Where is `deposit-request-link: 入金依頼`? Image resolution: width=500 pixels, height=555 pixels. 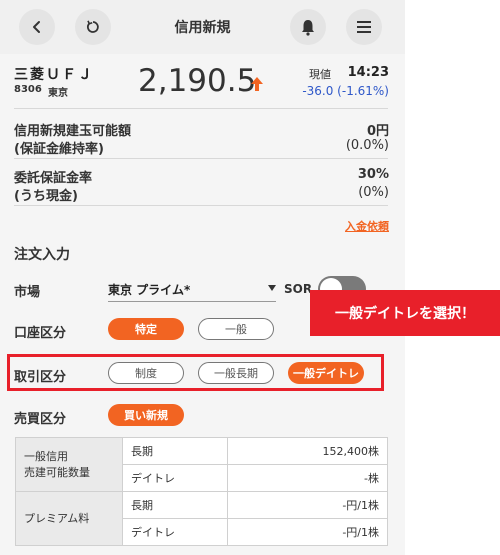
deposit-request-link: 入金依頼 is located at coordinates (367, 226).